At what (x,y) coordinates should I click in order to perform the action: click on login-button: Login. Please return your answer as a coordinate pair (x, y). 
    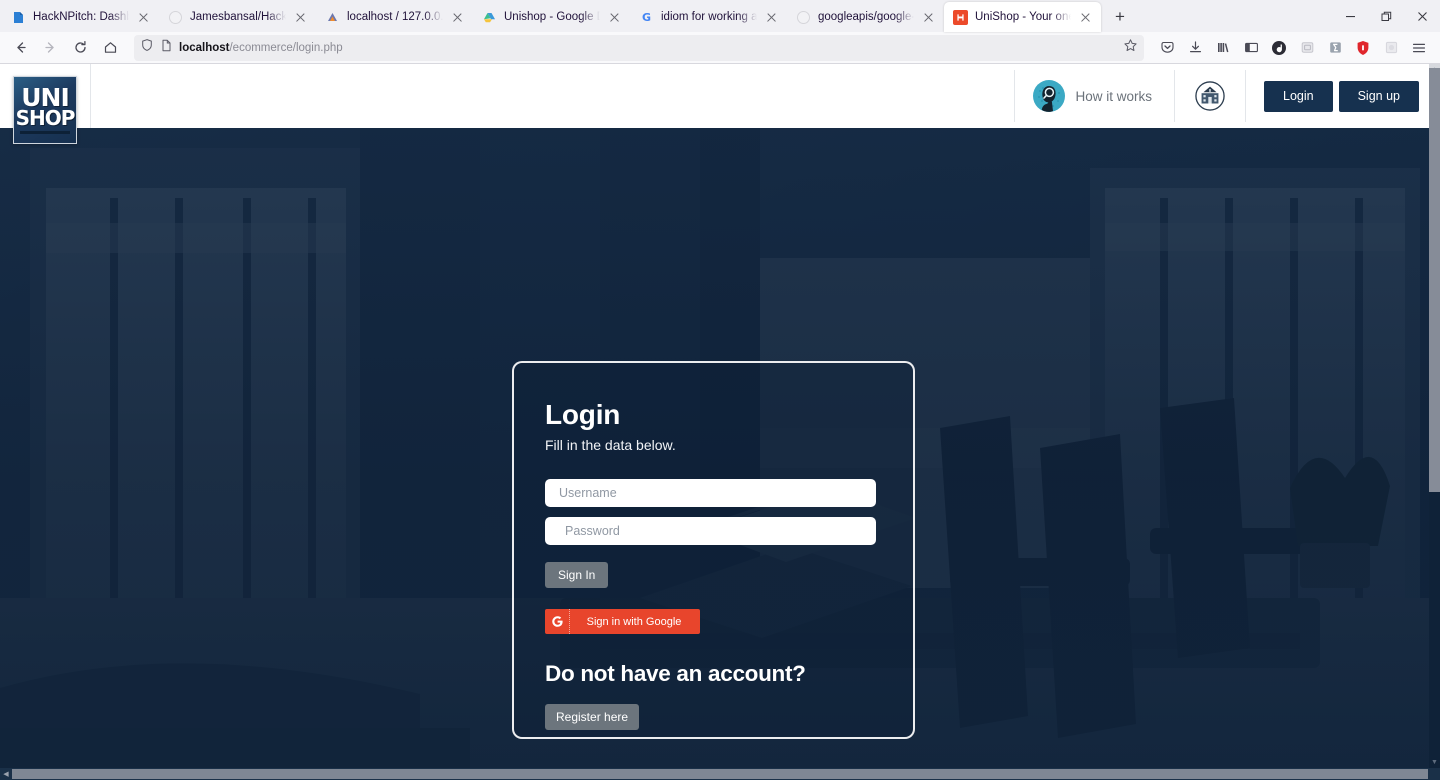
    Looking at the image, I should click on (1298, 96).